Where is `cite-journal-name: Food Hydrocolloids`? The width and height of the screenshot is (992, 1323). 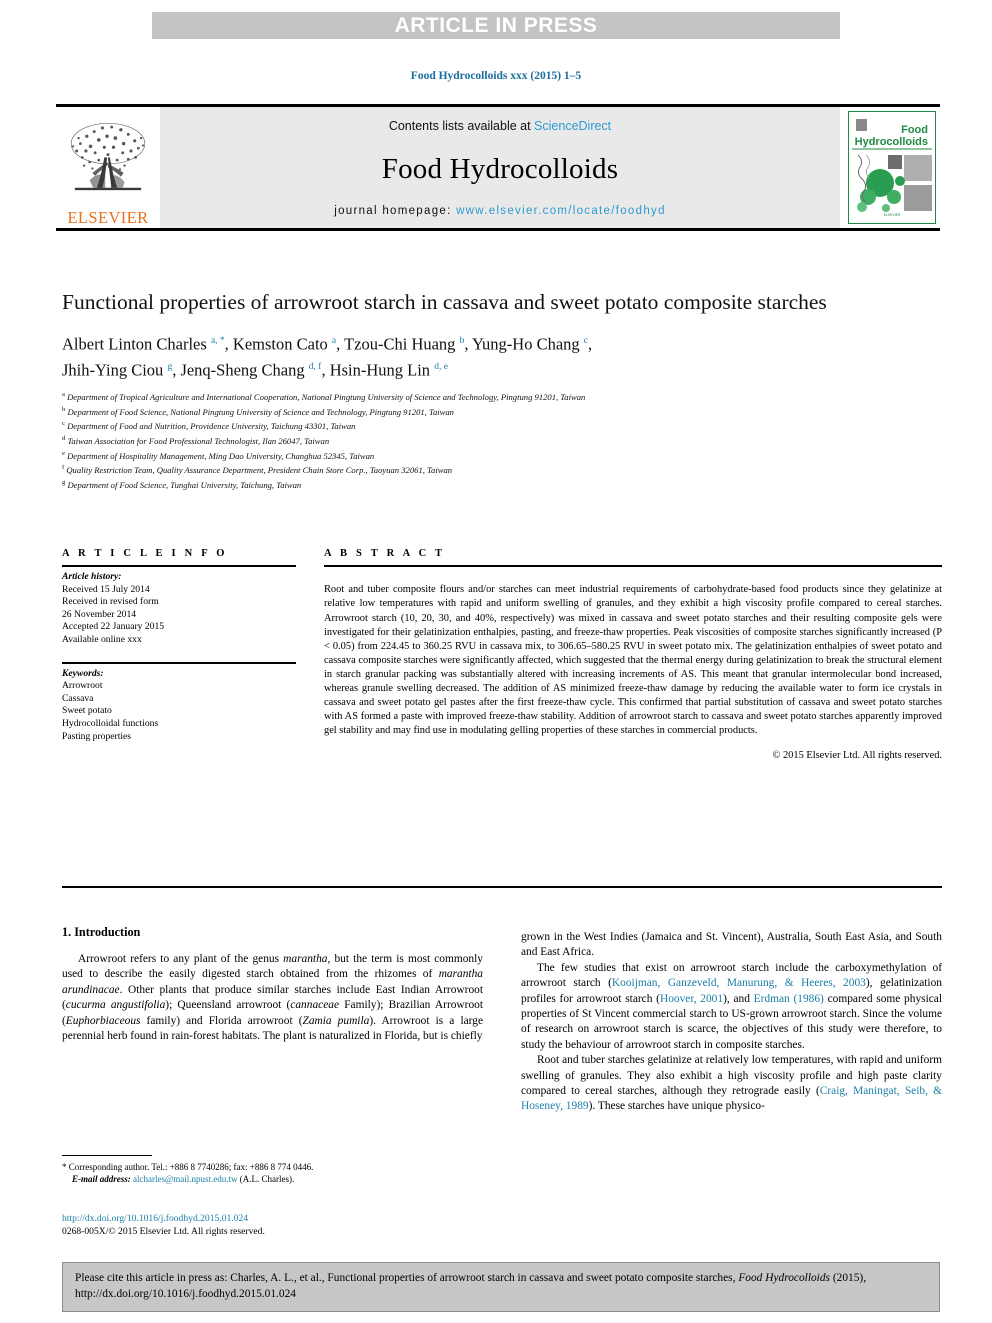 cite-journal-name: Food Hydrocolloids is located at coordinates (784, 1278).